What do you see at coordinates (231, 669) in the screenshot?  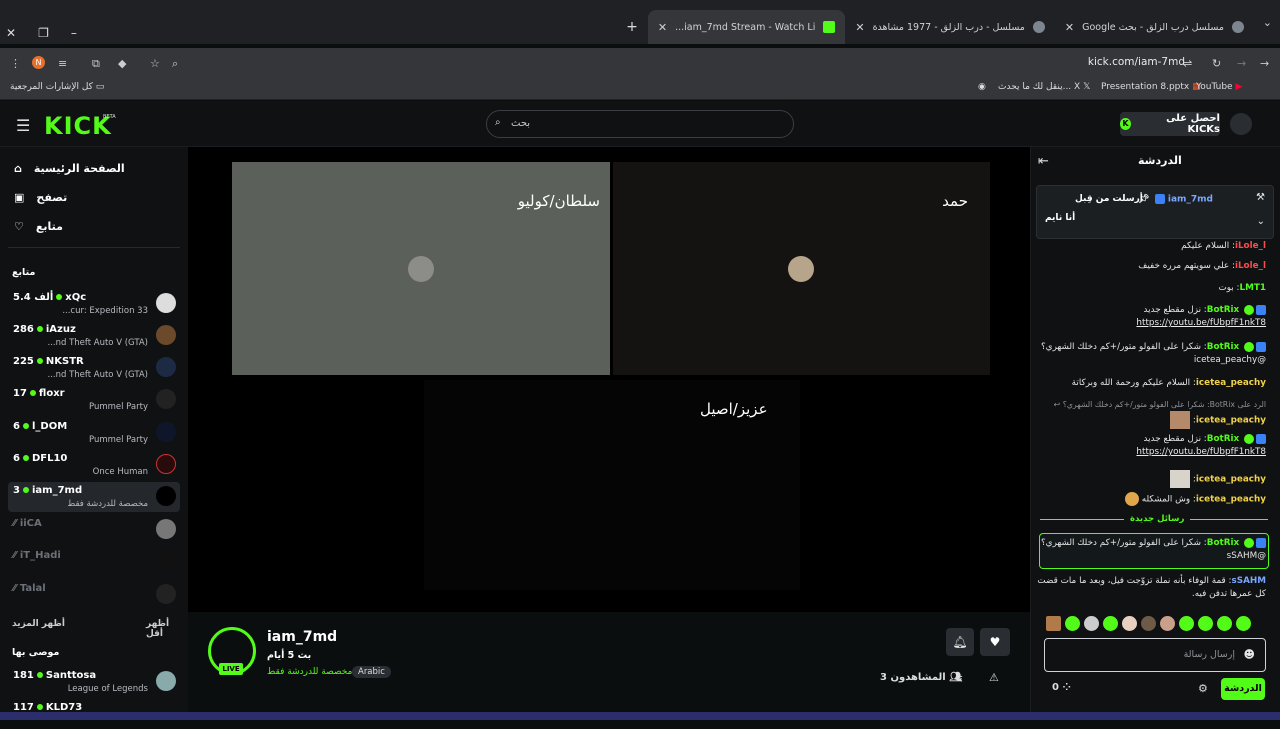 I see `live-badge: LIVE` at bounding box center [231, 669].